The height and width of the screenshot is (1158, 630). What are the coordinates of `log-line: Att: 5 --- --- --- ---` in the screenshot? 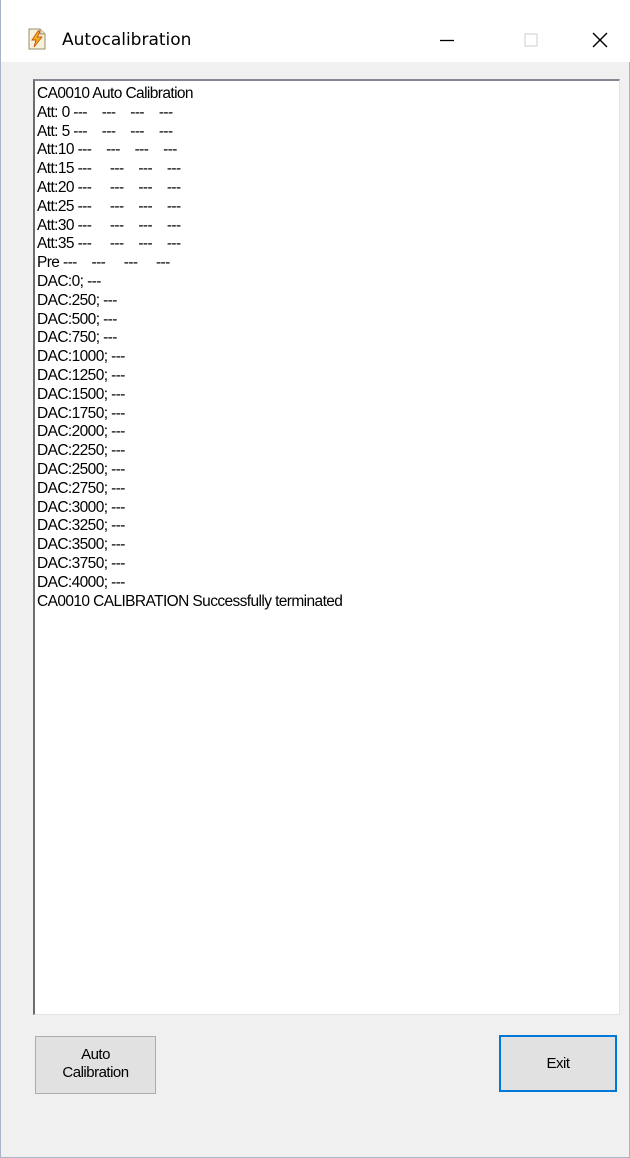 It's located at (105, 131).